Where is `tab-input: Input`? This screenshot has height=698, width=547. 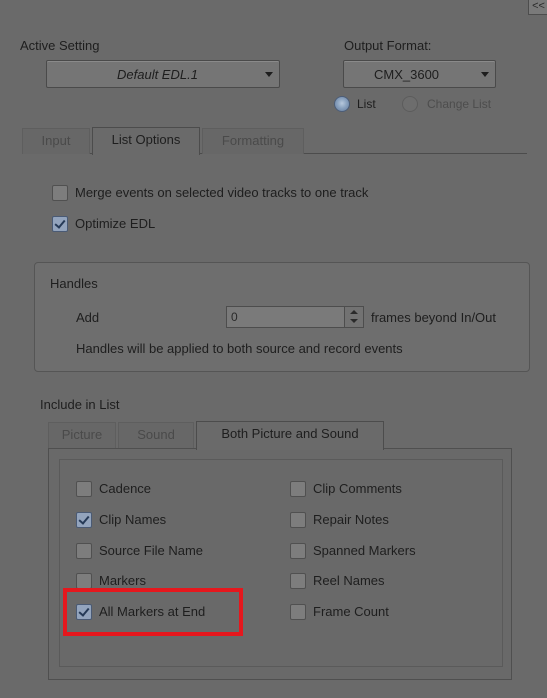
tab-input: Input is located at coordinates (56, 141).